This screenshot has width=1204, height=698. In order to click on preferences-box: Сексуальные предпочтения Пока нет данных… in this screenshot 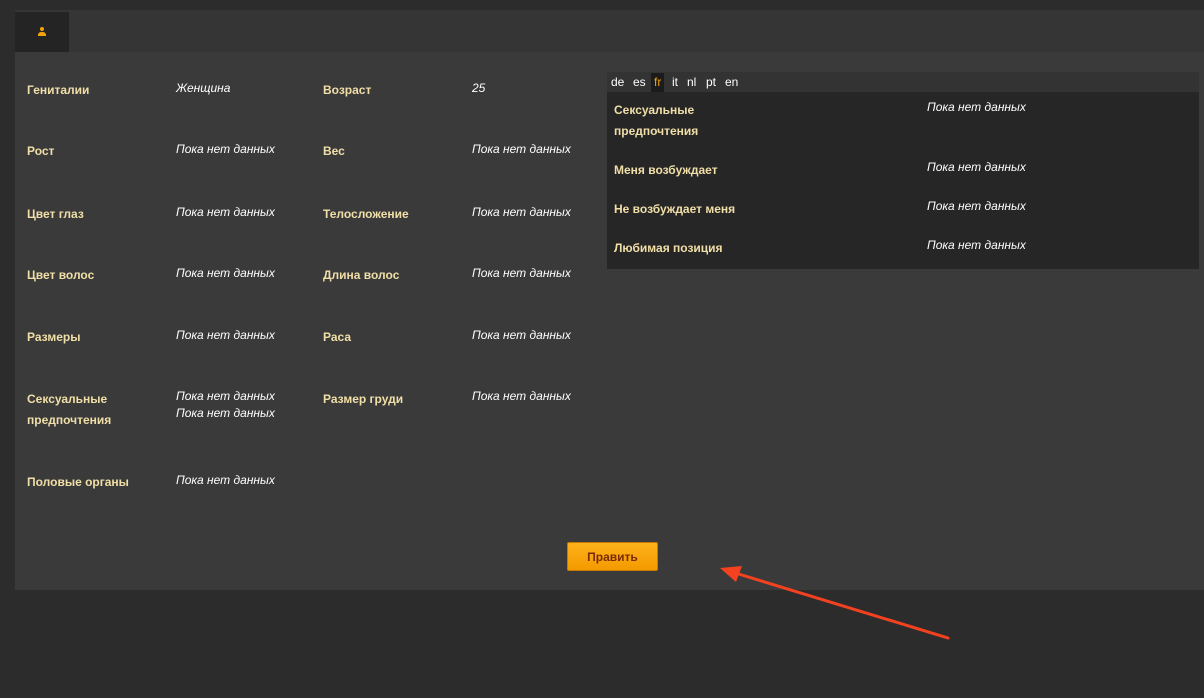, I will do `click(903, 180)`.